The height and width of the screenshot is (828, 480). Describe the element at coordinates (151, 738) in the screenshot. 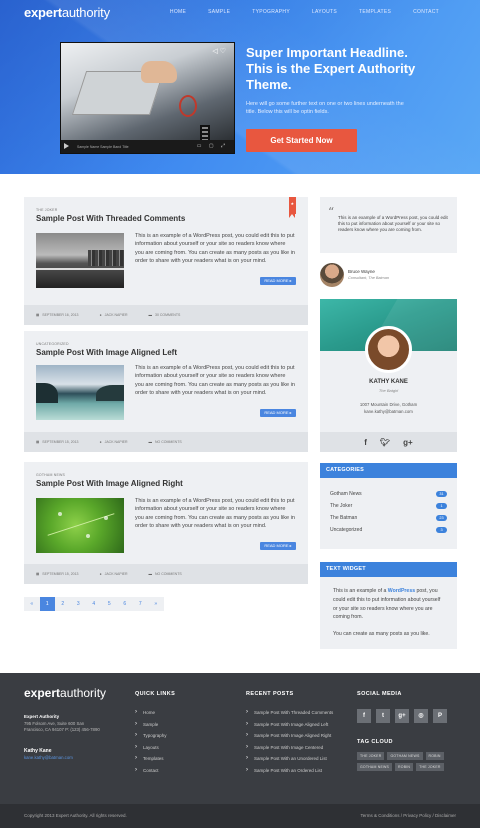

I see `footer-link: Typography` at that location.